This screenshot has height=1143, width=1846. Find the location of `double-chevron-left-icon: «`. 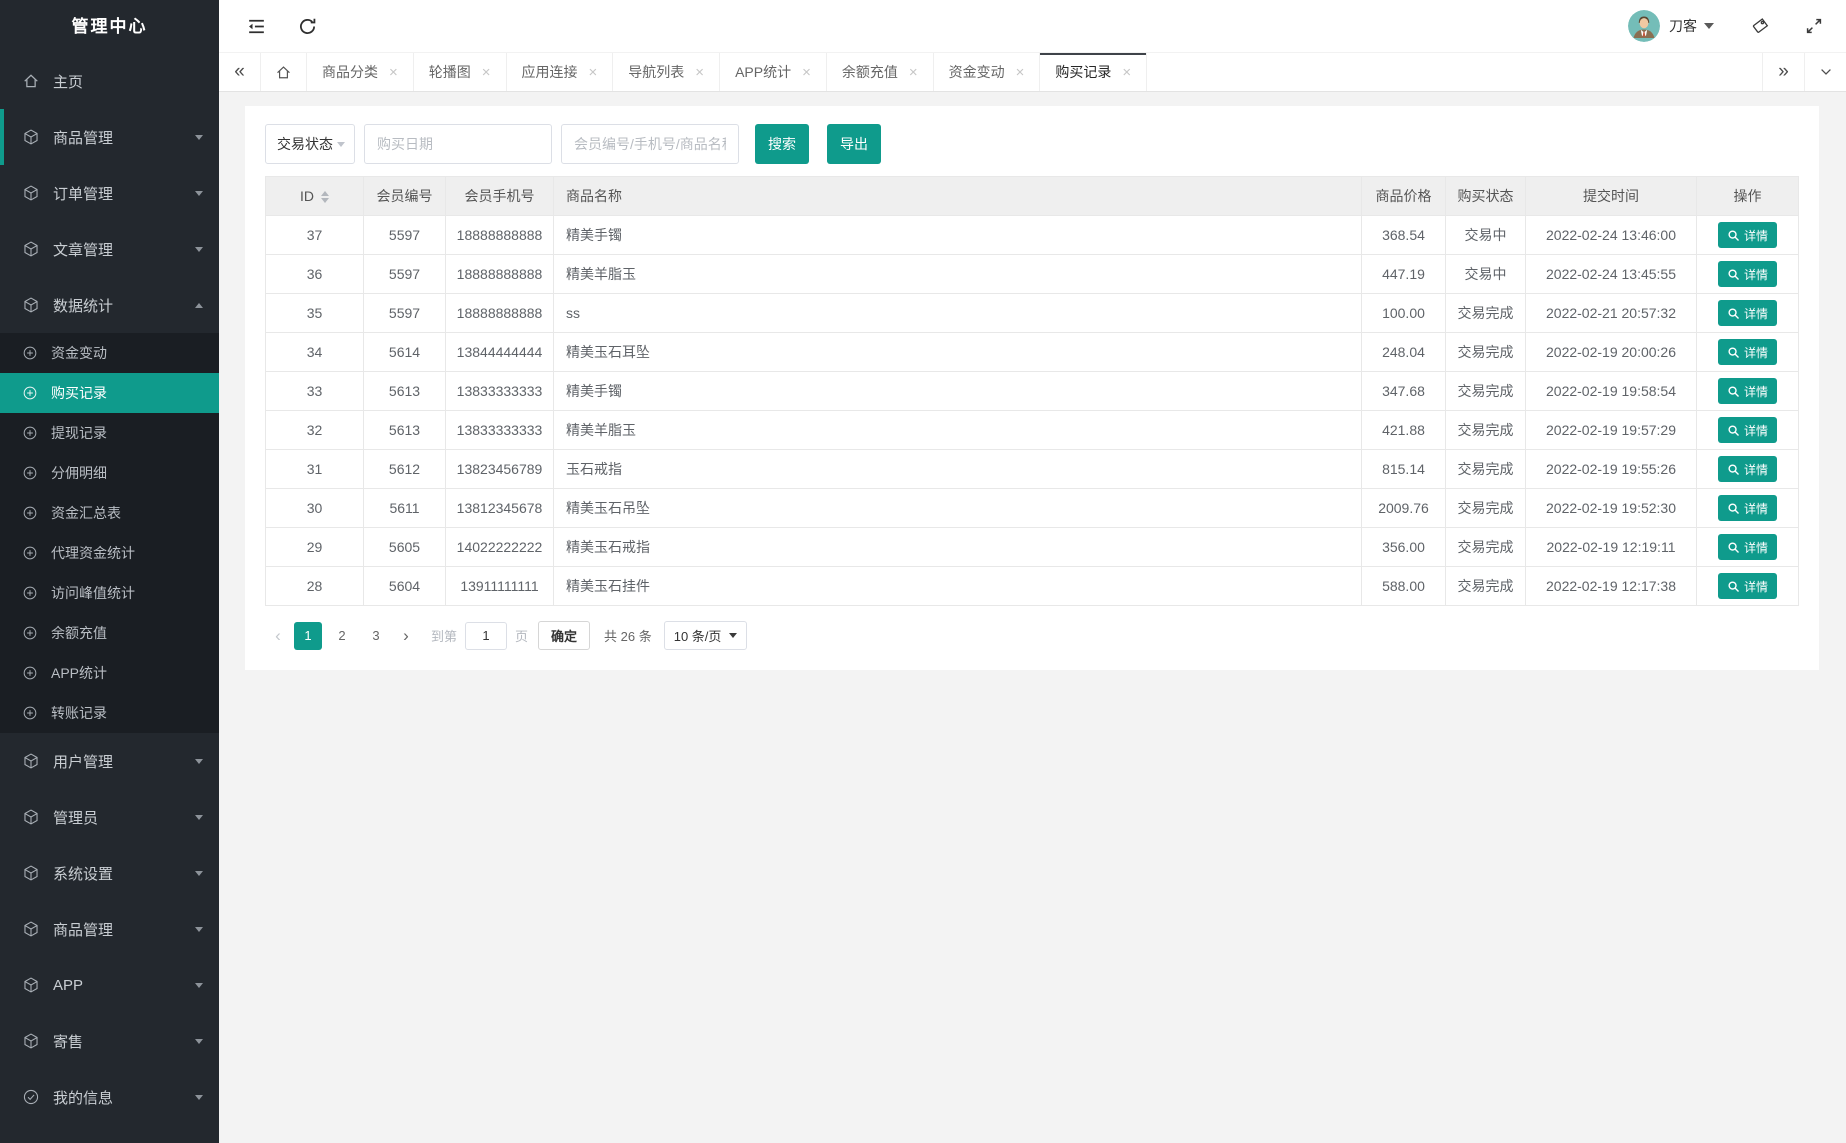

double-chevron-left-icon: « is located at coordinates (240, 72).